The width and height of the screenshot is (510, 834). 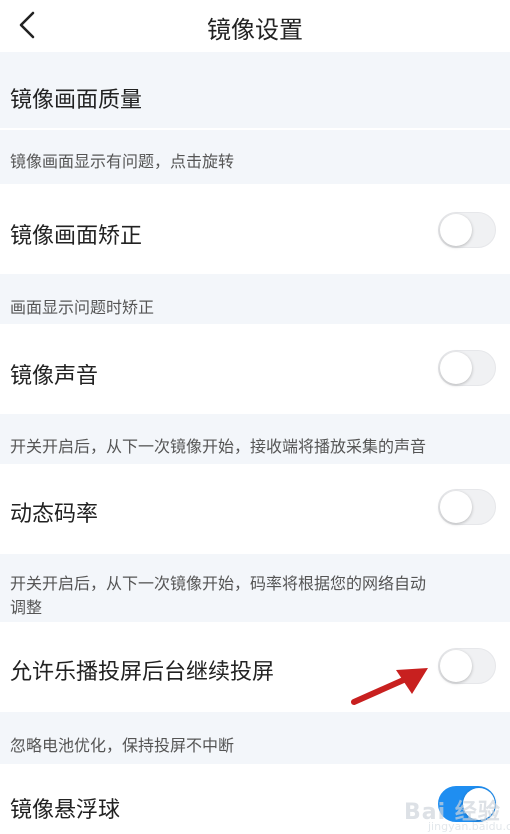 What do you see at coordinates (255, 738) in the screenshot?
I see `setting-desc-band-background: 忽略电池优化，保持投屏不中断` at bounding box center [255, 738].